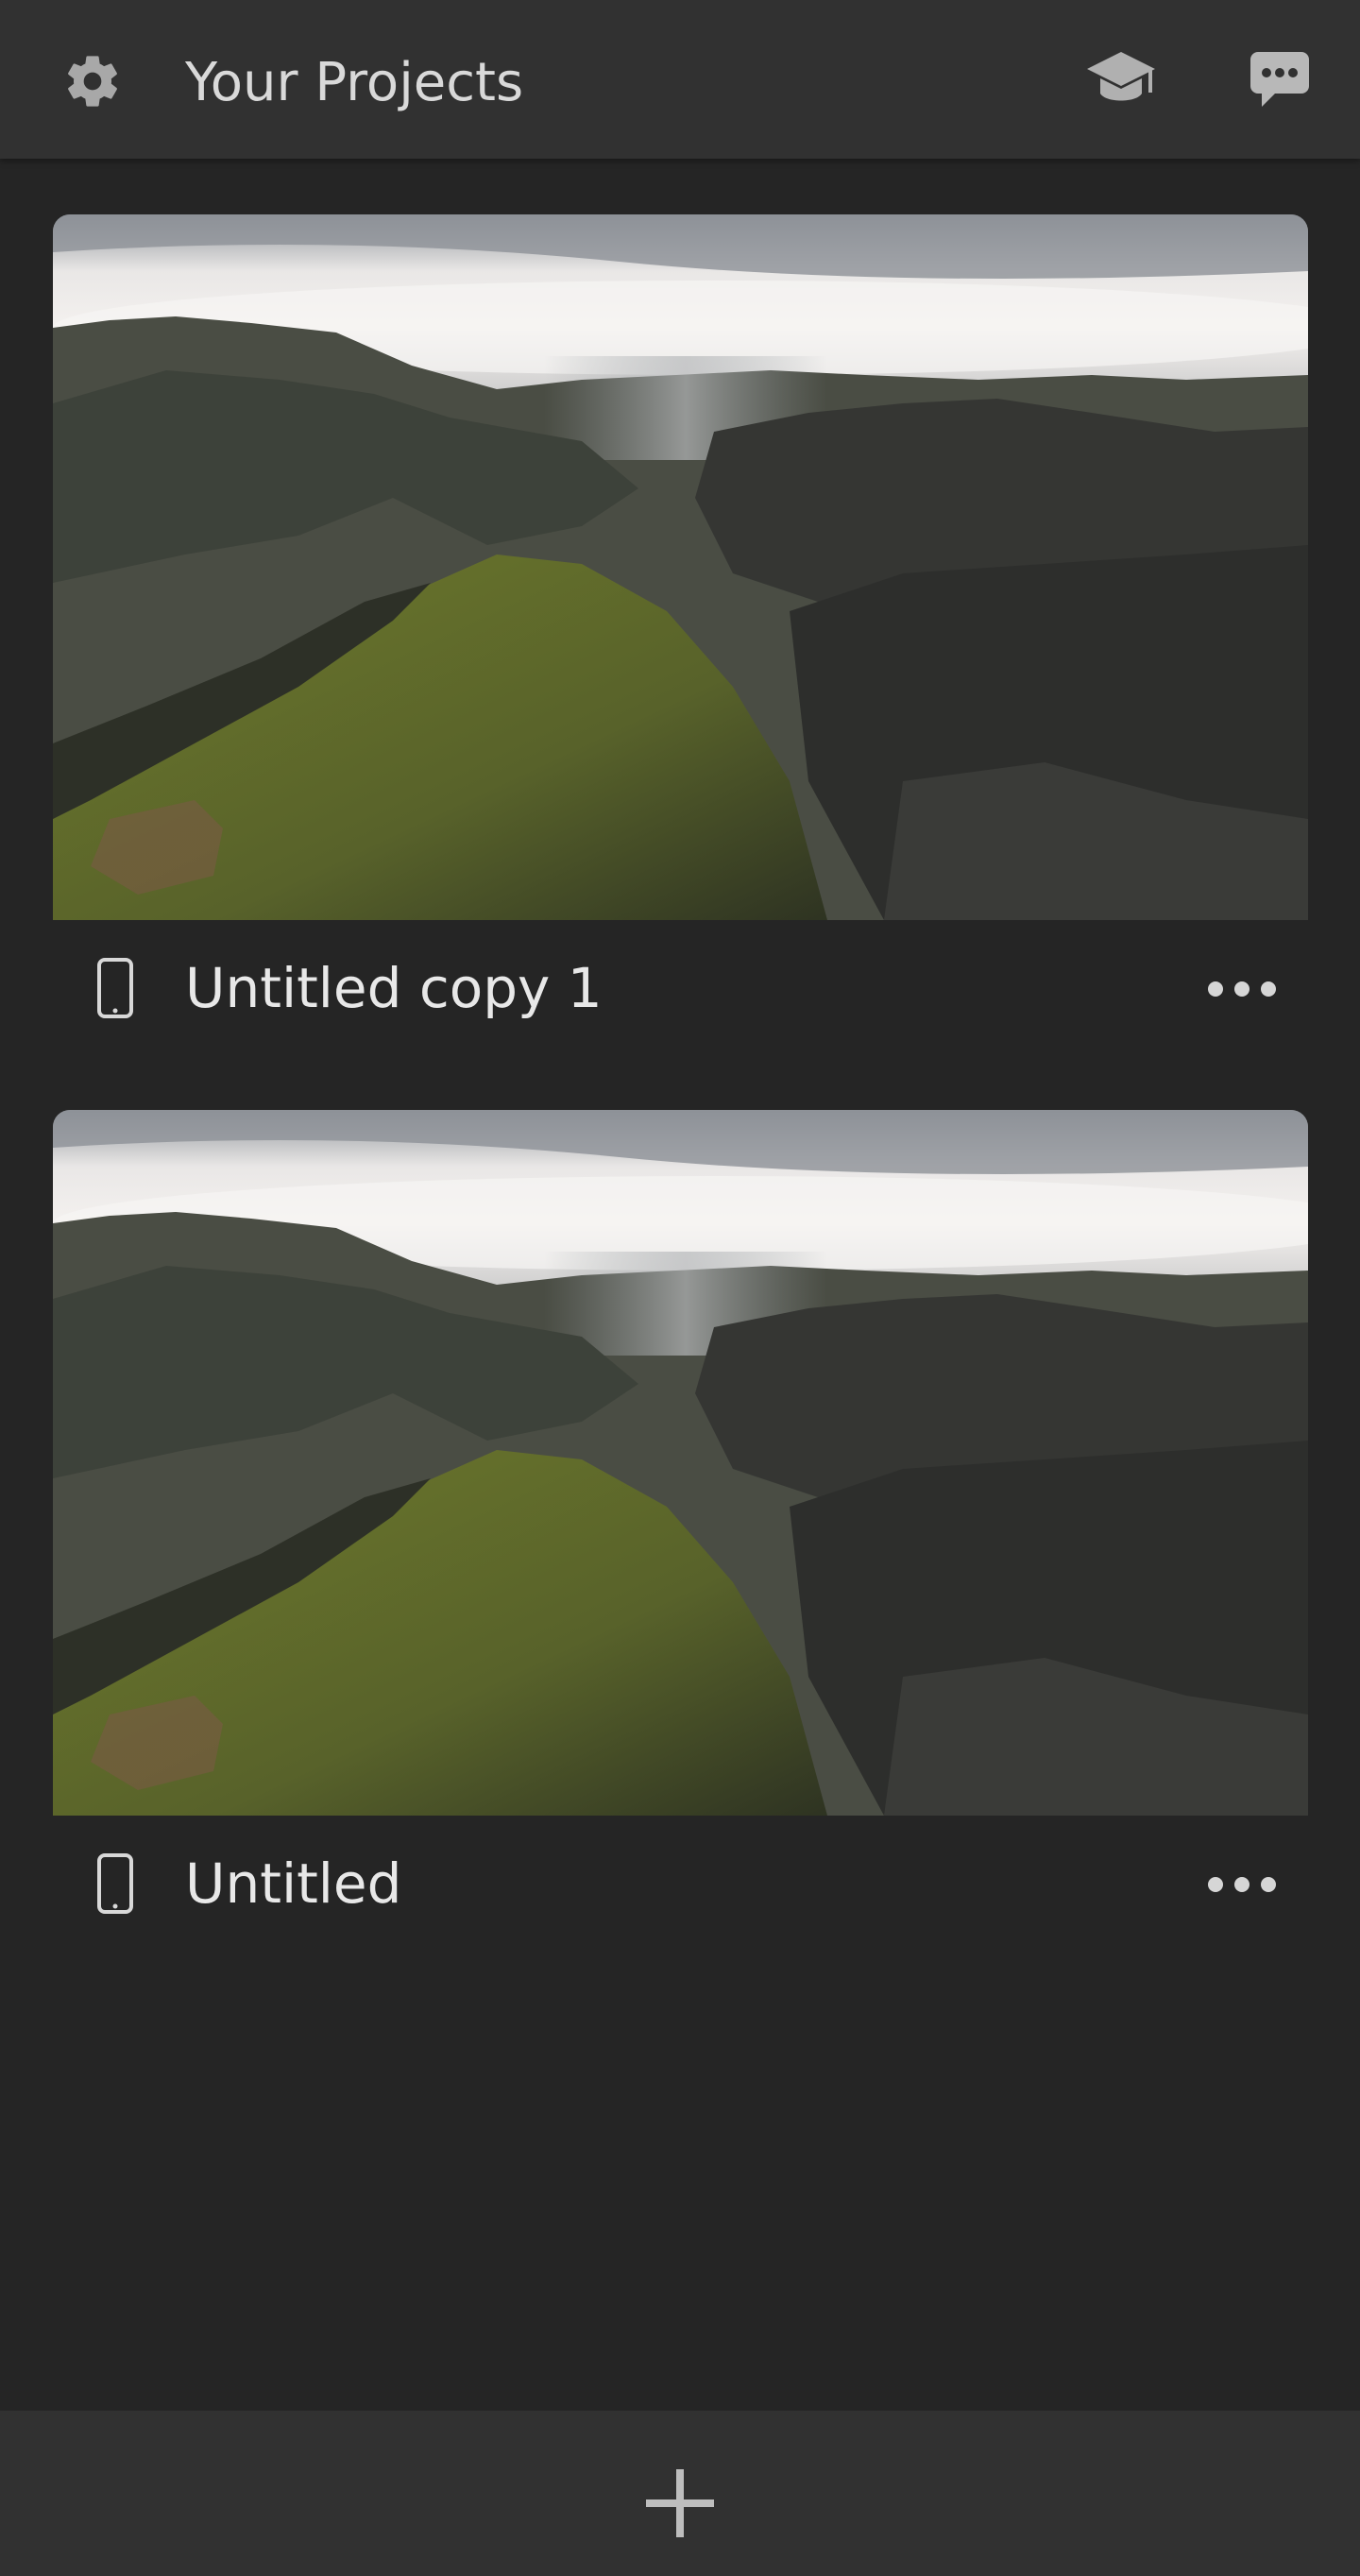  I want to click on chat-bubble-icon, so click(1279, 79).